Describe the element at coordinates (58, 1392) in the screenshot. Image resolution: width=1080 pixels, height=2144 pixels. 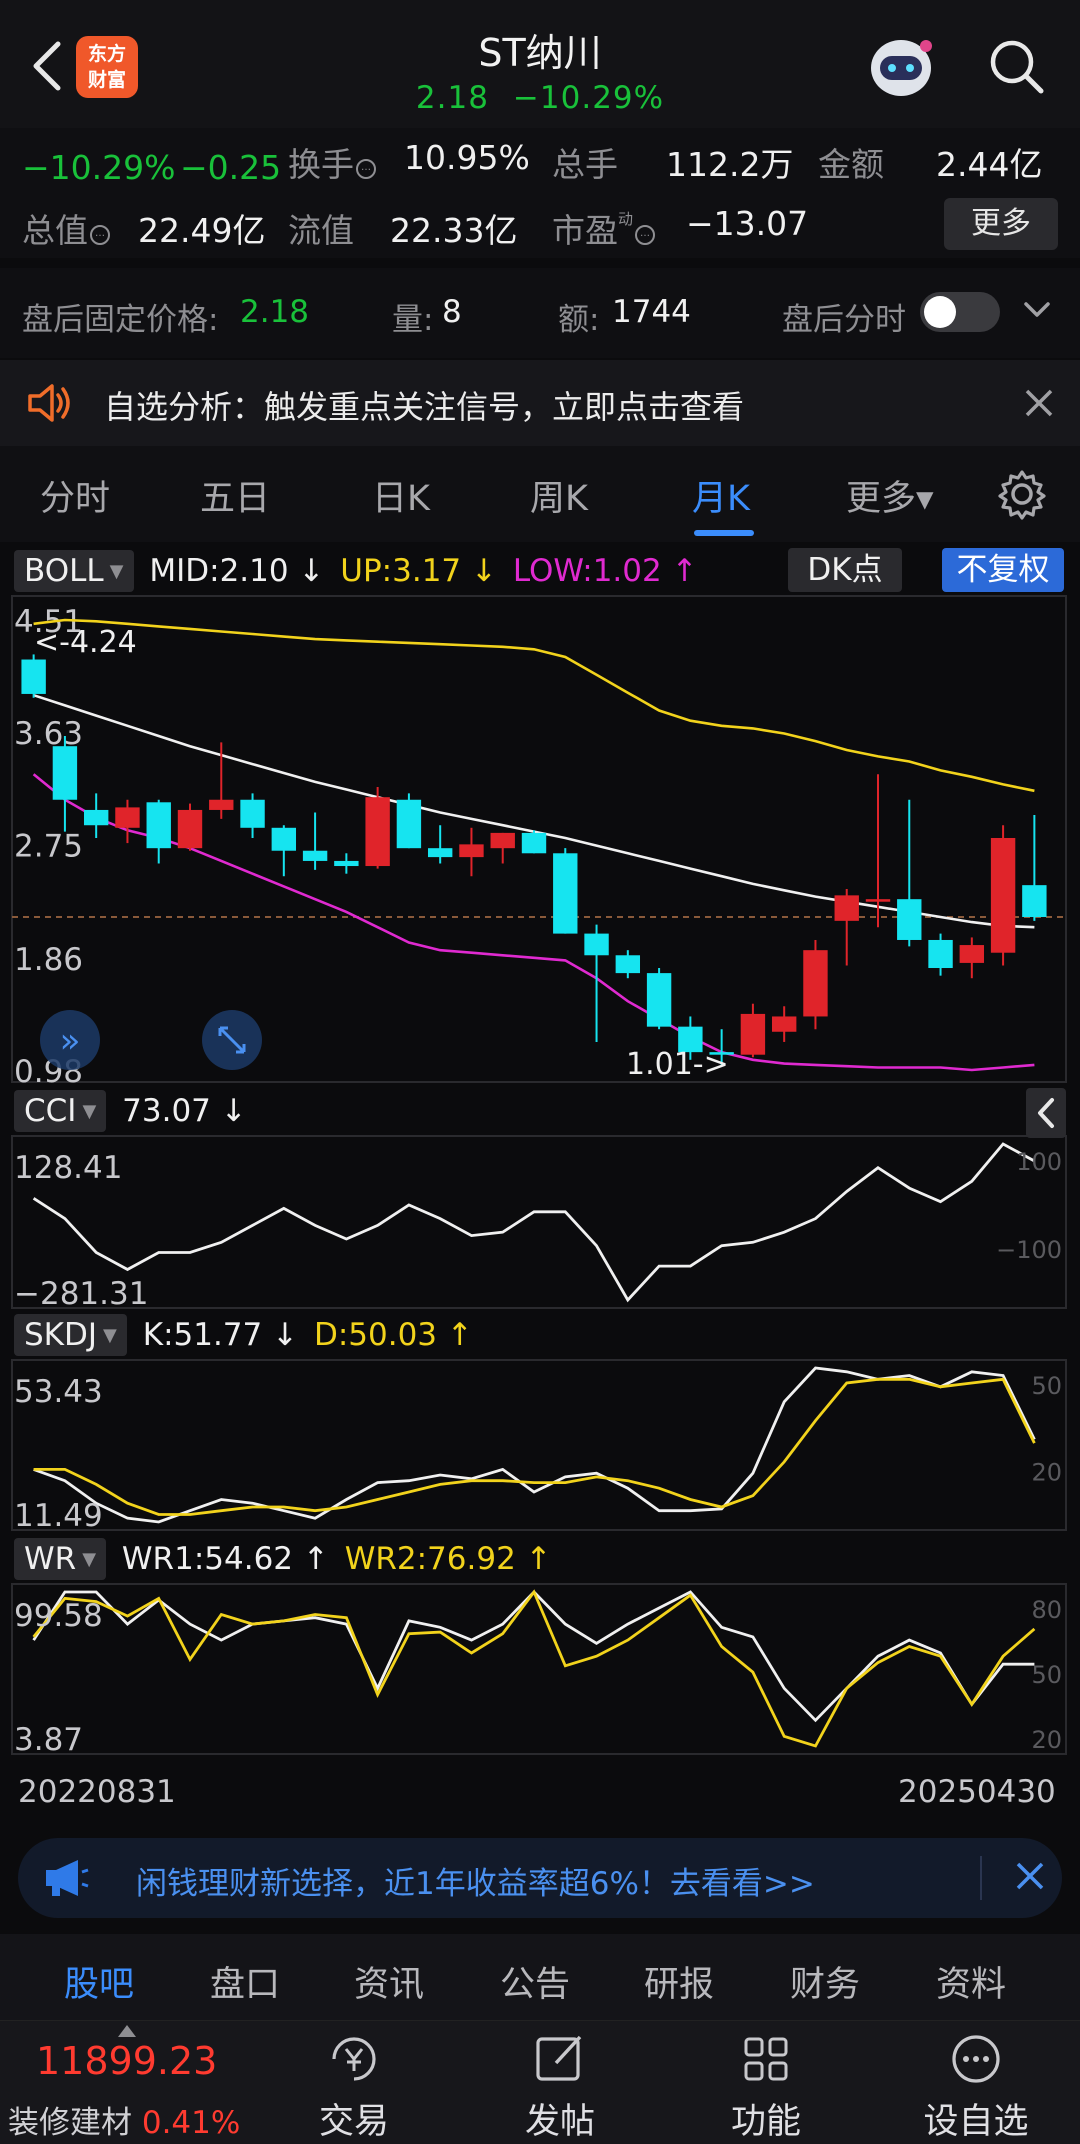
I see `y-tick-label: 53.43` at that location.